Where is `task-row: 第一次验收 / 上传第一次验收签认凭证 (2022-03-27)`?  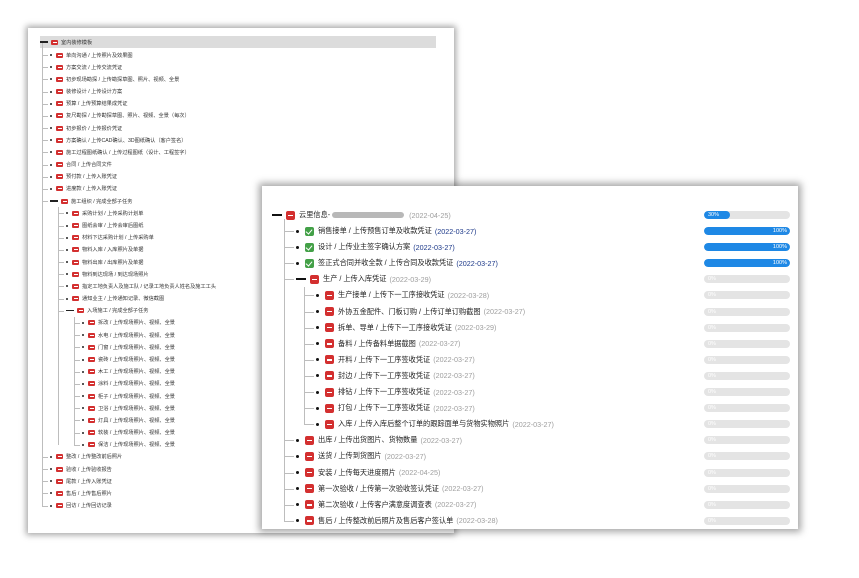
task-row: 第一次验收 / 上传第一次验收签认凭证 (2022-03-27) is located at coordinates (390, 489).